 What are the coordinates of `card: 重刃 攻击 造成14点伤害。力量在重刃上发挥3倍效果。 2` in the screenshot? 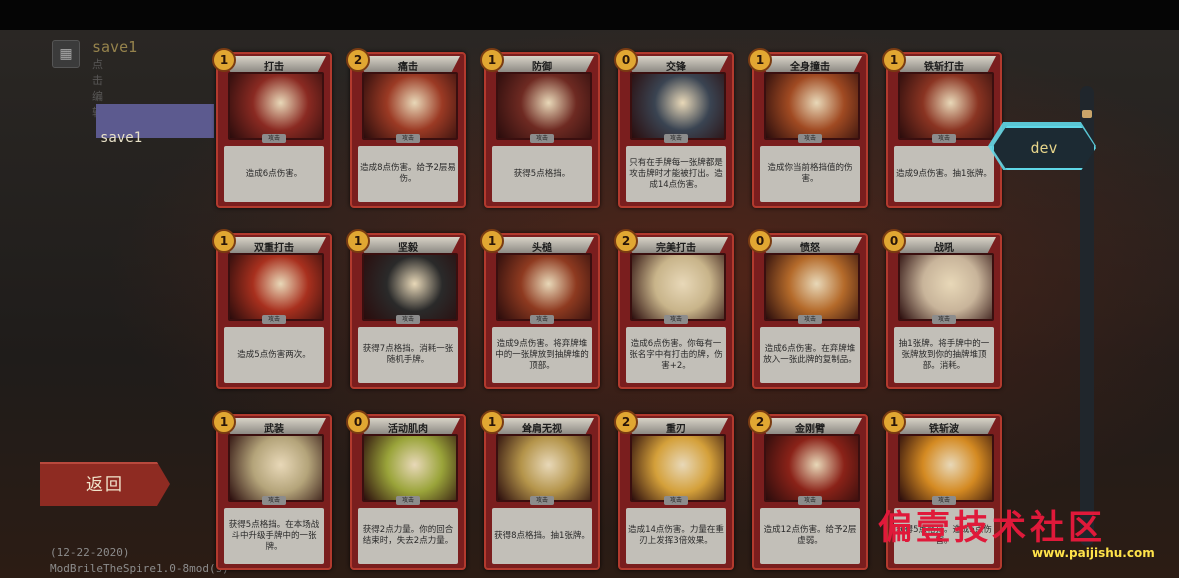 It's located at (674, 490).